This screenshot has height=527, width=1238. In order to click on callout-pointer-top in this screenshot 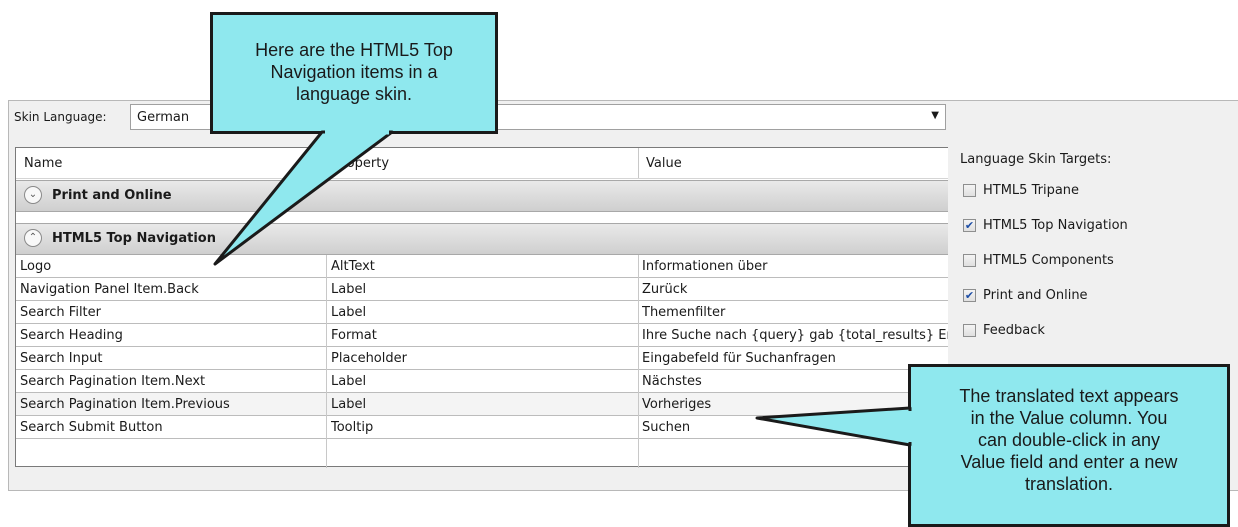, I will do `click(303, 198)`.